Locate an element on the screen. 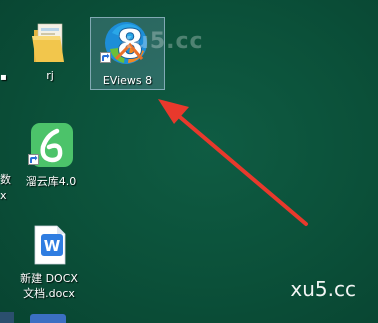  liuyunku-shortcut: 溜云库4.0 is located at coordinates (51, 155).